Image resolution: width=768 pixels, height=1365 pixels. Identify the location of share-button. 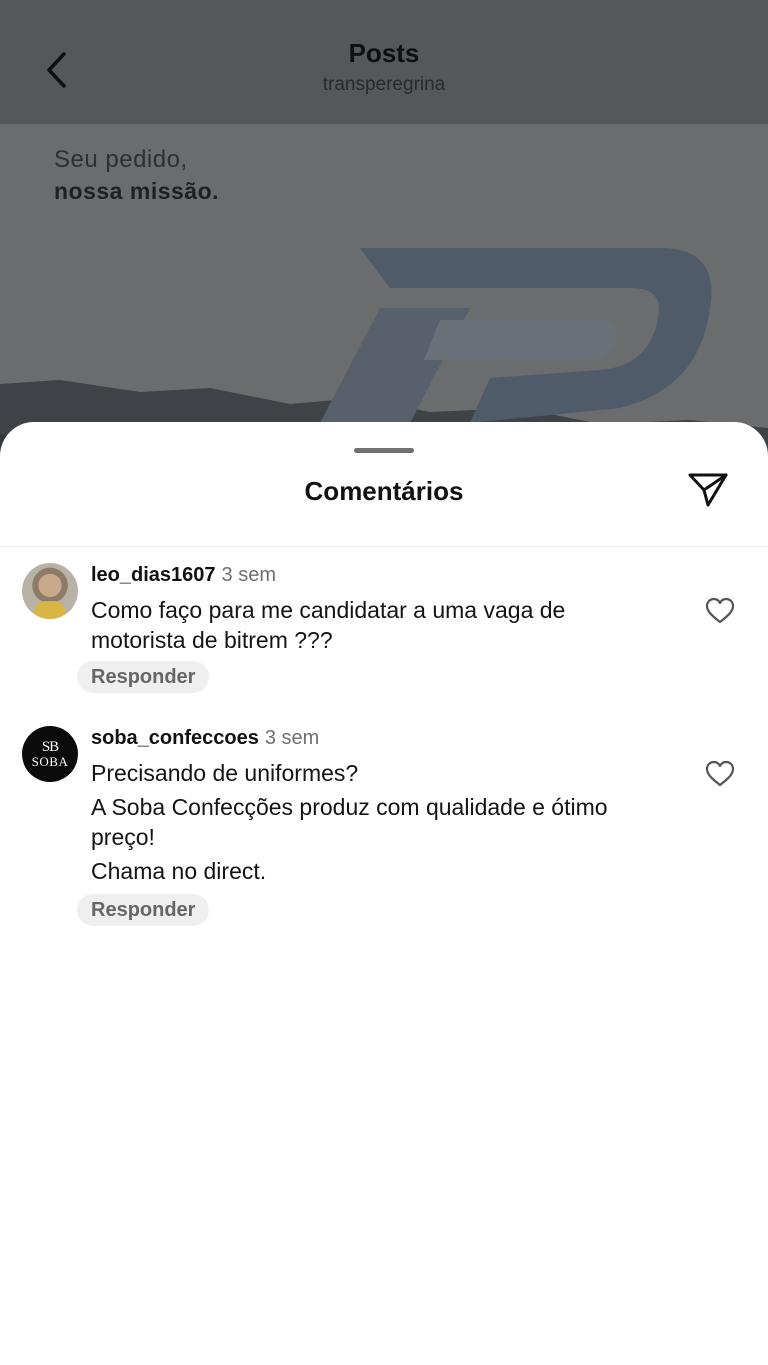
(708, 490).